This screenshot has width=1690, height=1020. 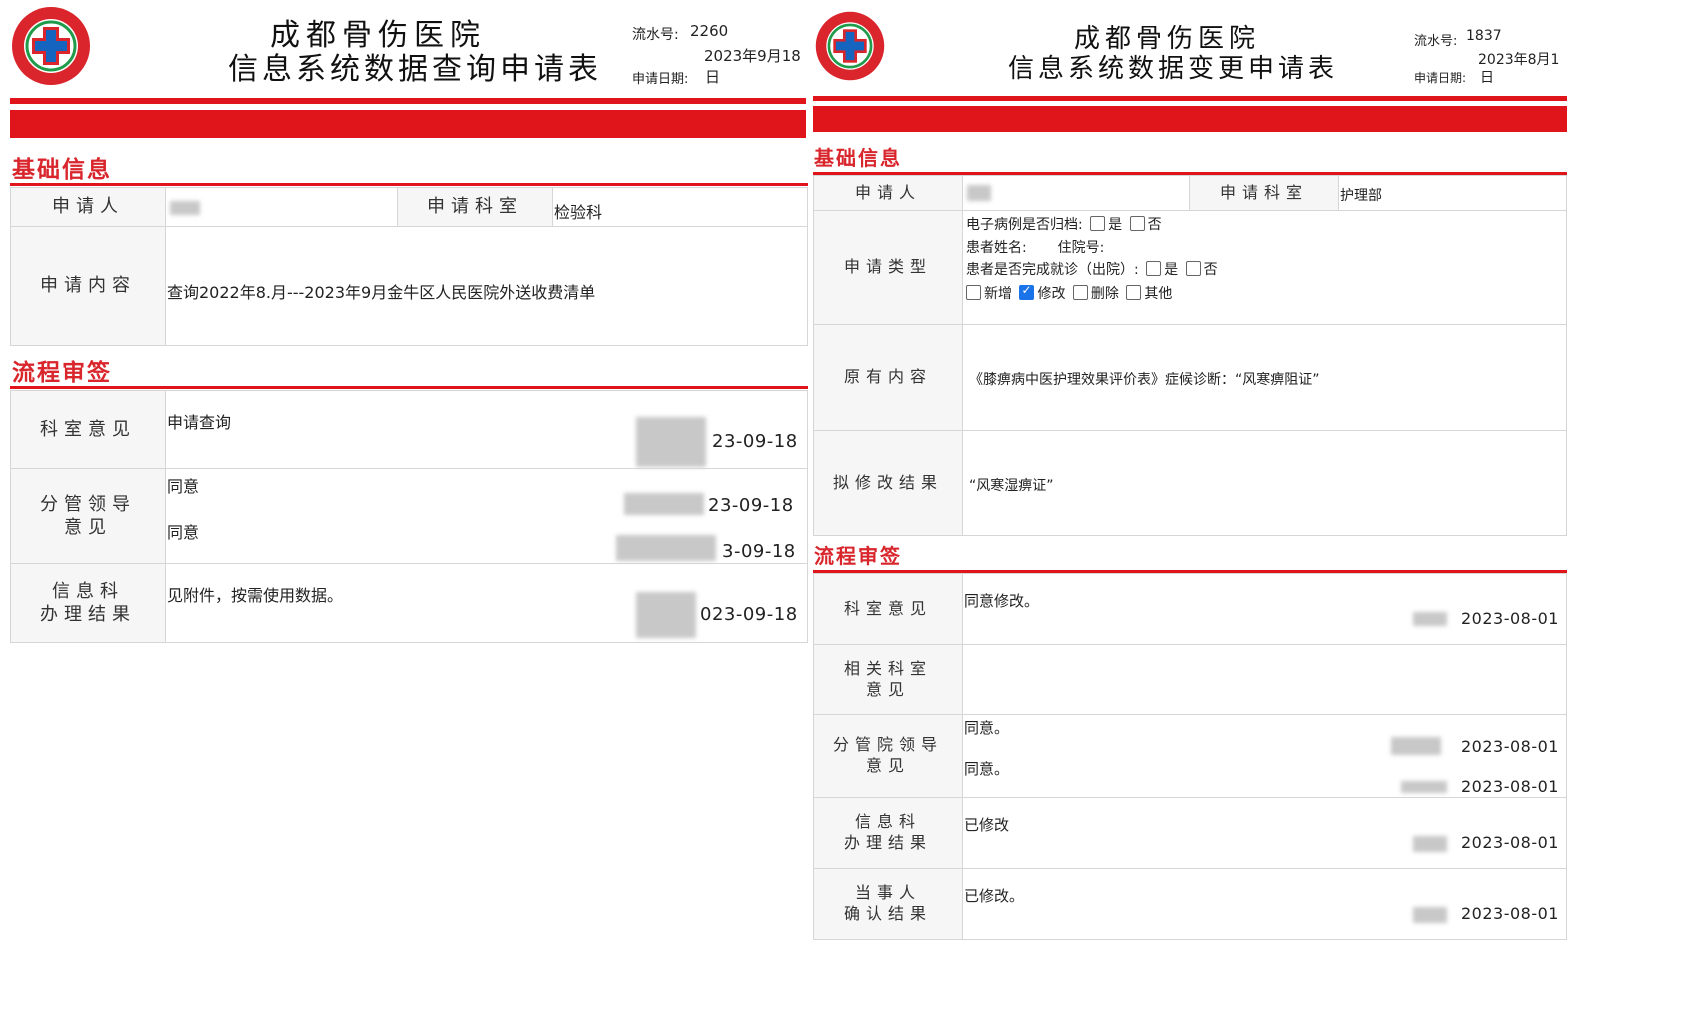 What do you see at coordinates (1027, 291) in the screenshot?
I see `modify-checkbox` at bounding box center [1027, 291].